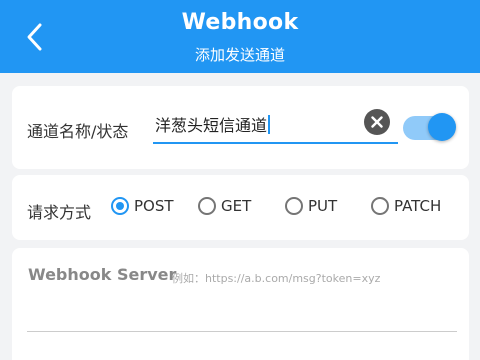 The width and height of the screenshot is (480, 360). I want to click on radio-post: POST, so click(142, 206).